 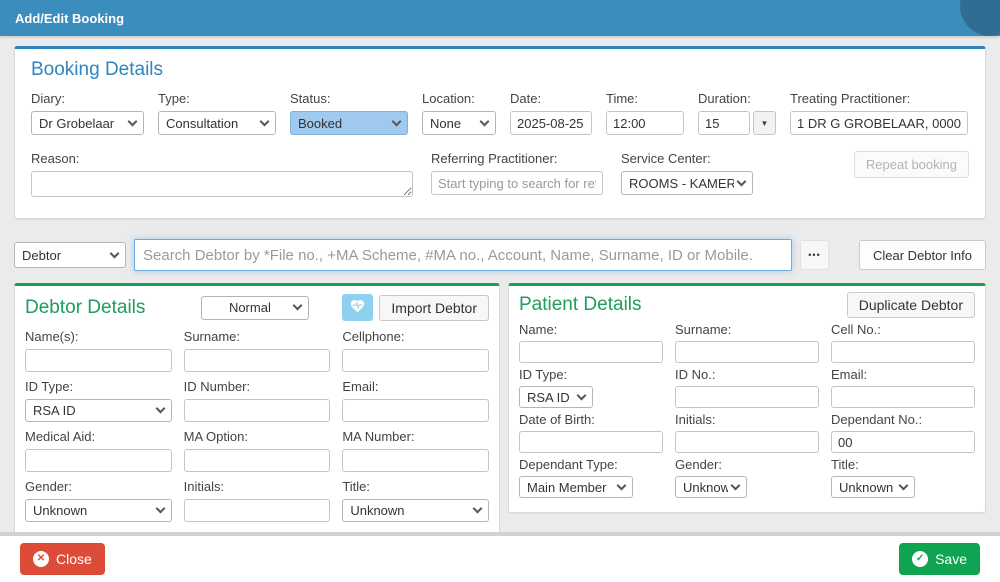 I want to click on patient-gender-select: Unknown, so click(x=711, y=487).